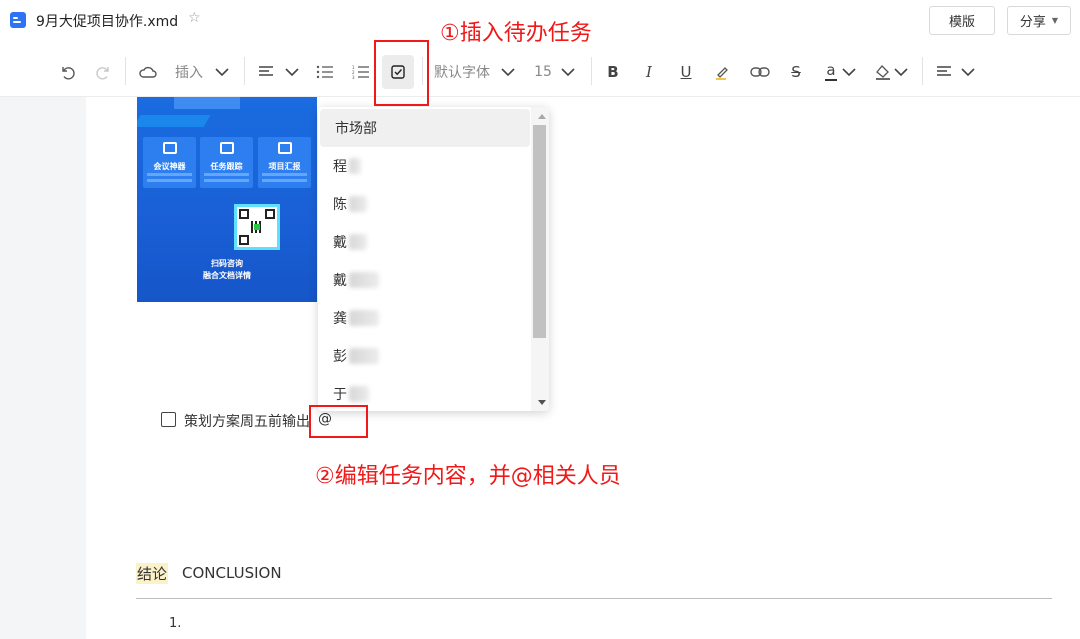  I want to click on scroll-down-icon, so click(542, 402).